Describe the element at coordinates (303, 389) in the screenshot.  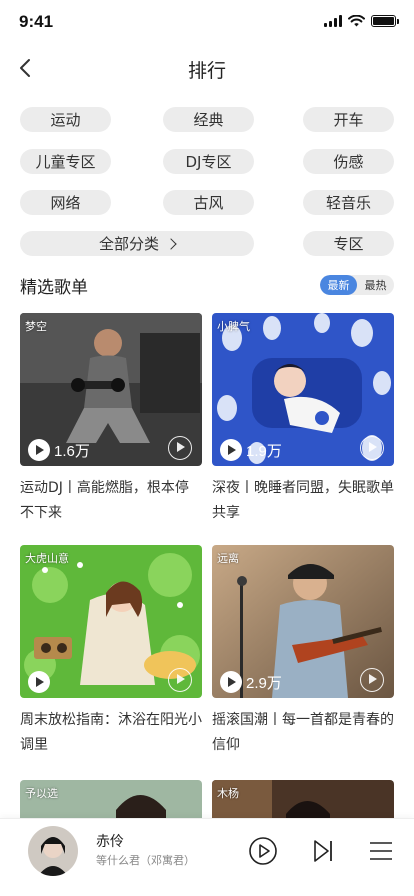
I see `playlist-cover: 小脾气 1.9万` at that location.